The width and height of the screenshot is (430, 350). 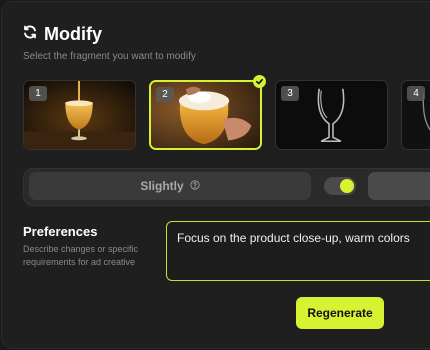 What do you see at coordinates (290, 93) in the screenshot?
I see `fragment-number: 3` at bounding box center [290, 93].